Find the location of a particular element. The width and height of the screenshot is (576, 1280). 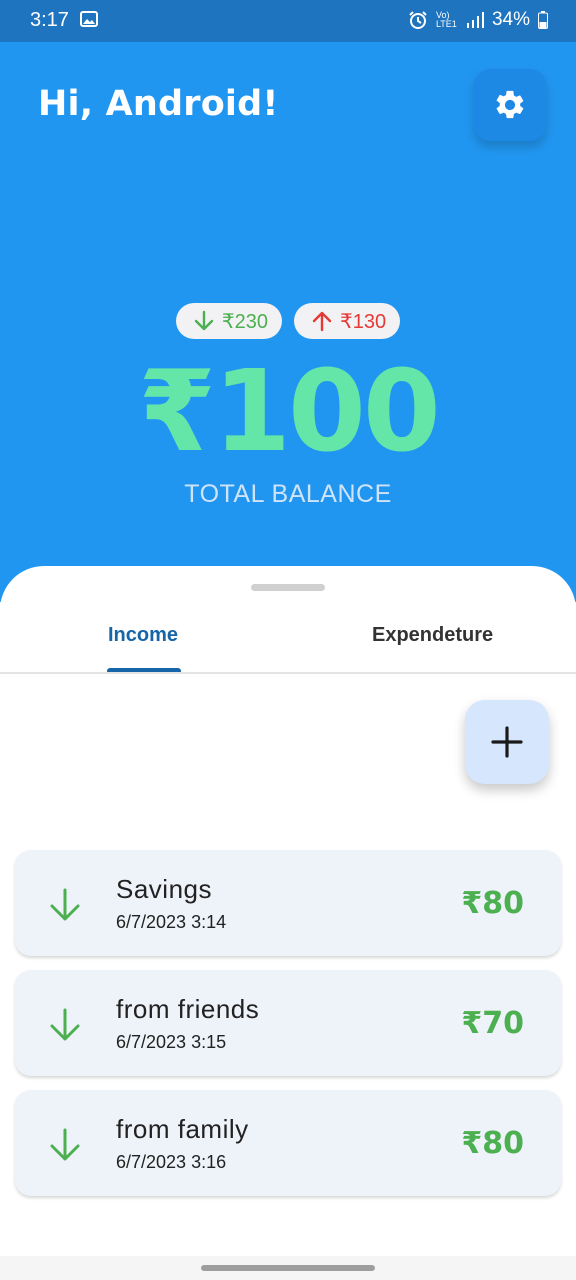

plus-icon is located at coordinates (507, 742).